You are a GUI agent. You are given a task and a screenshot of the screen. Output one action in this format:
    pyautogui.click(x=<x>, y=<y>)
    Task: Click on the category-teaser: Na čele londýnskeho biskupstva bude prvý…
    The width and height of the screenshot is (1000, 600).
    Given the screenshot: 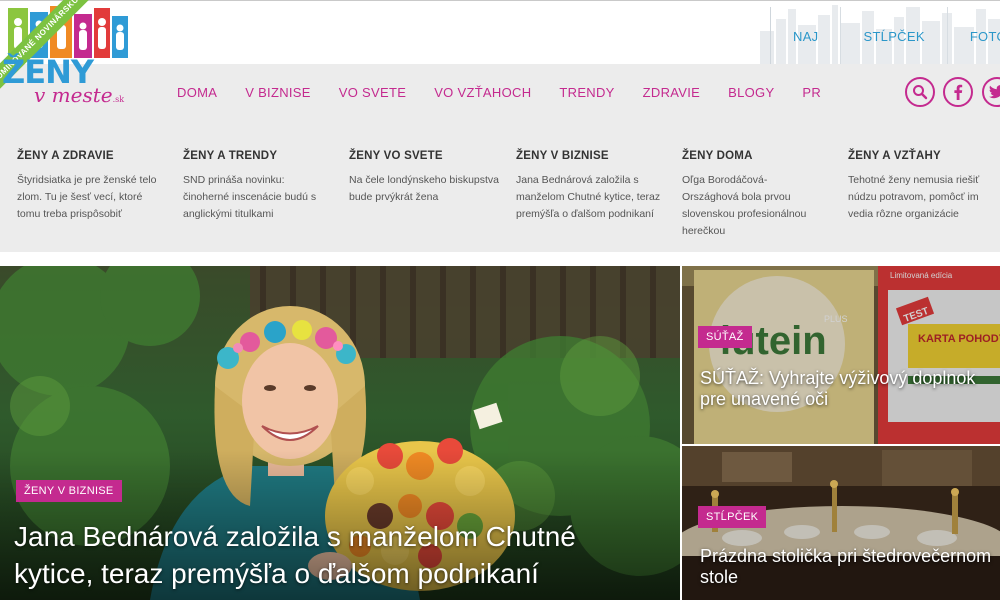 What is the action you would take?
    pyautogui.click(x=426, y=189)
    